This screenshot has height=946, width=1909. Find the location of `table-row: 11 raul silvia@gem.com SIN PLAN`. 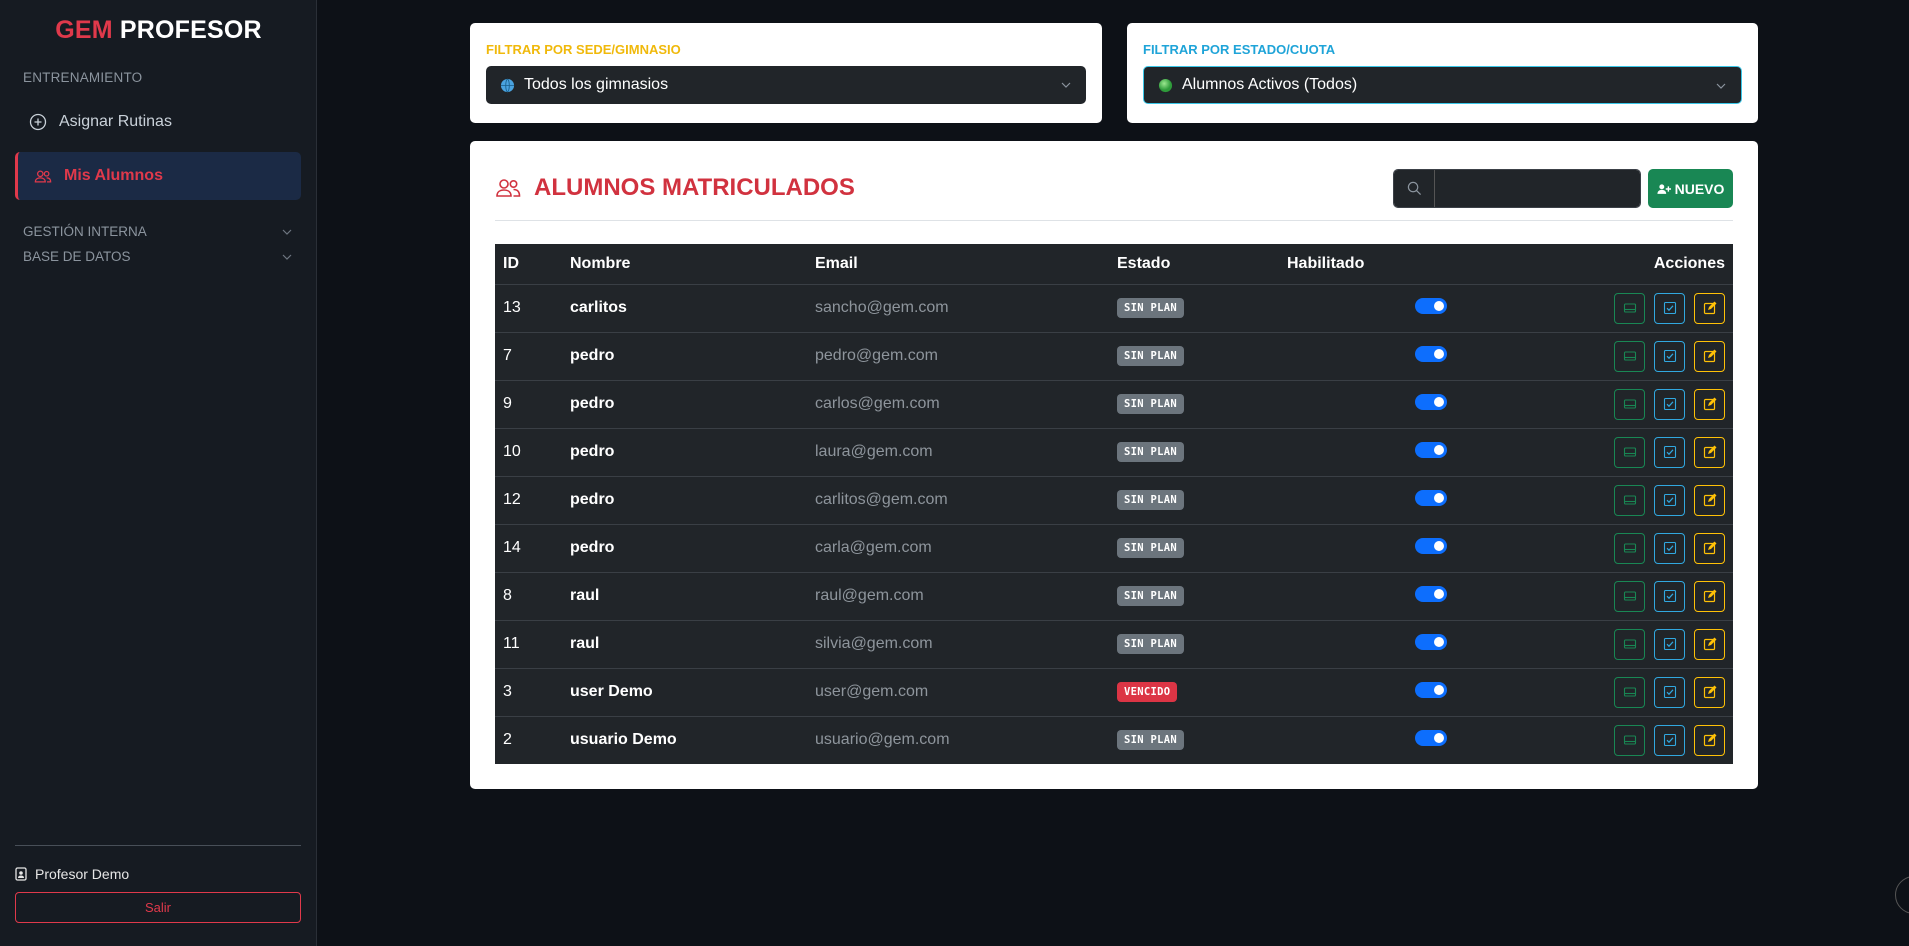

table-row: 11 raul silvia@gem.com SIN PLAN is located at coordinates (1114, 644).